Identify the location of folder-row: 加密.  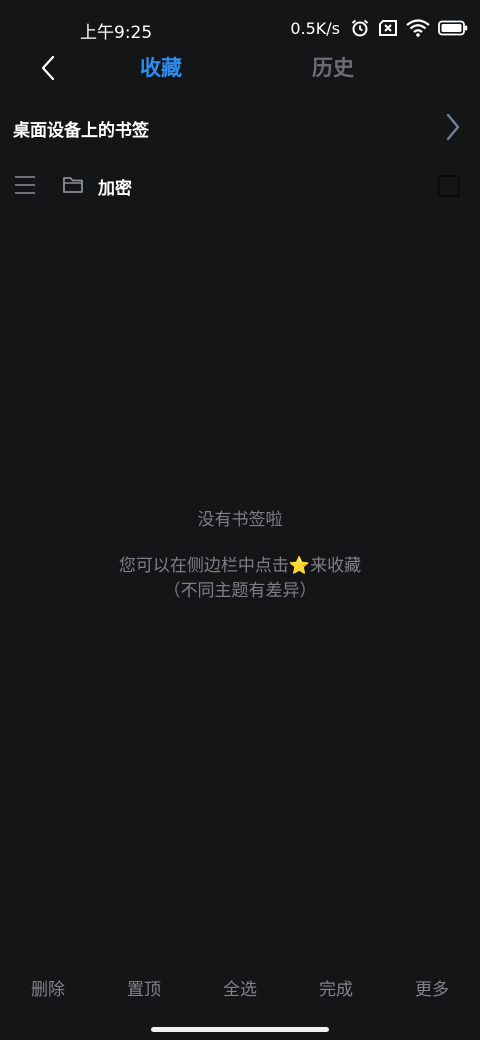
(240, 186).